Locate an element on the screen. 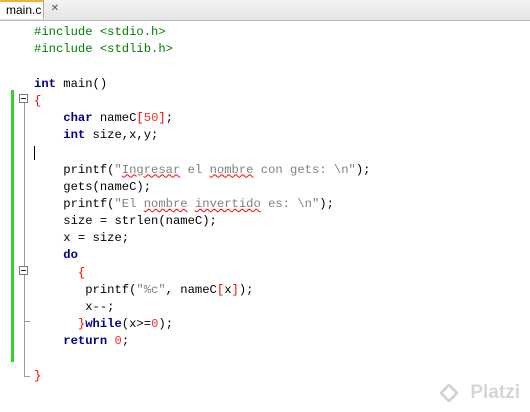 This screenshot has height=412, width=530. editor-gutter is located at coordinates (15, 216).